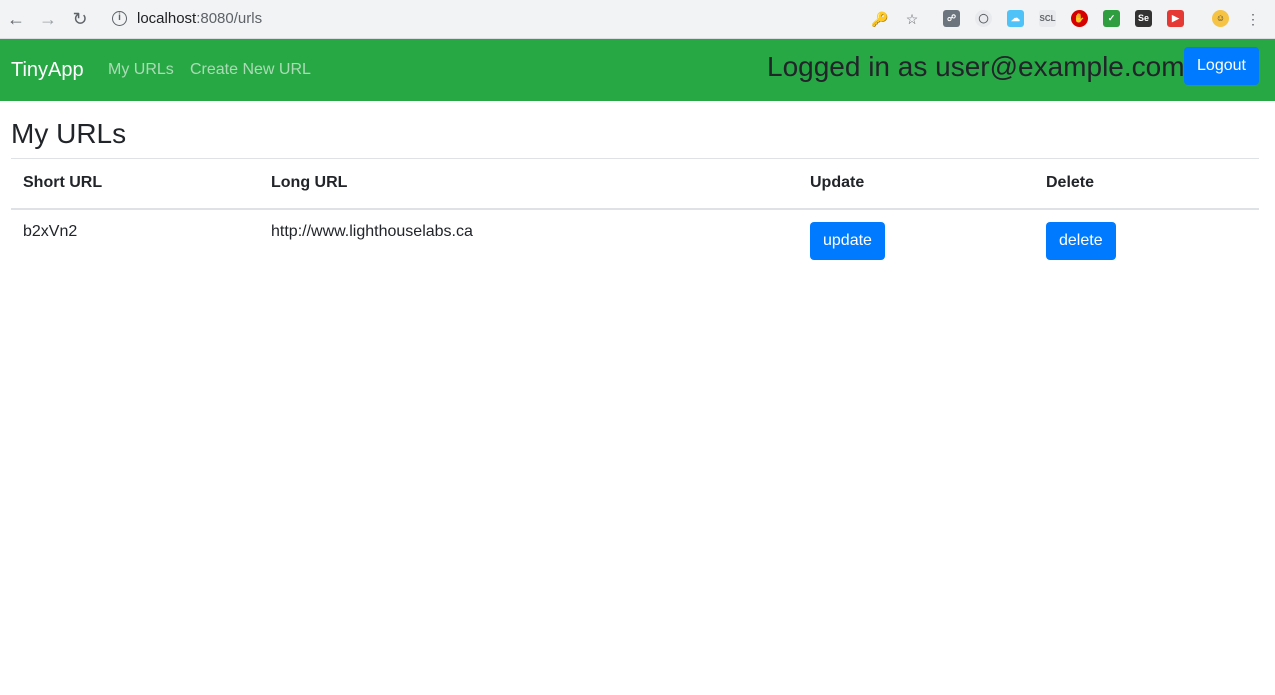 Image resolution: width=1275 pixels, height=695 pixels. Describe the element at coordinates (1081, 240) in the screenshot. I see `delete-button: delete` at that location.